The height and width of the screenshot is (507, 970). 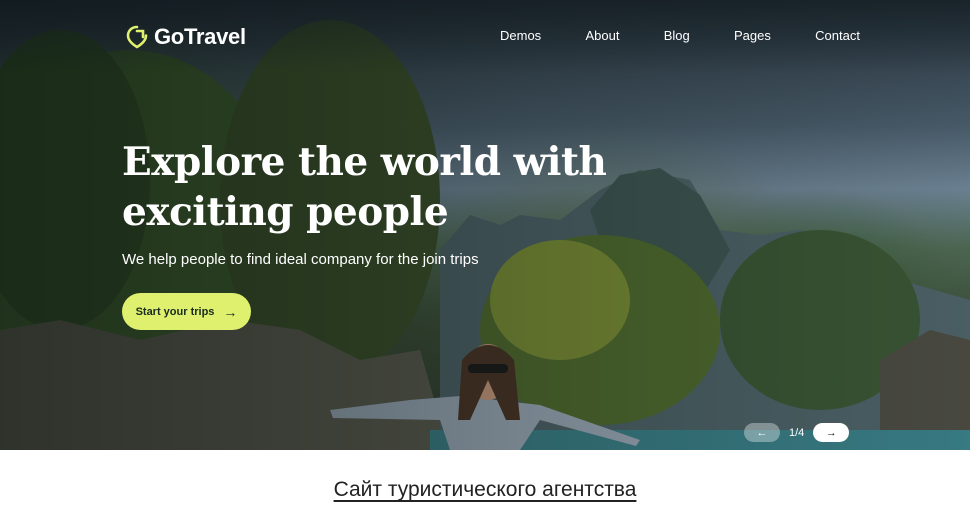 What do you see at coordinates (520, 35) in the screenshot?
I see `nav-demos: Demos` at bounding box center [520, 35].